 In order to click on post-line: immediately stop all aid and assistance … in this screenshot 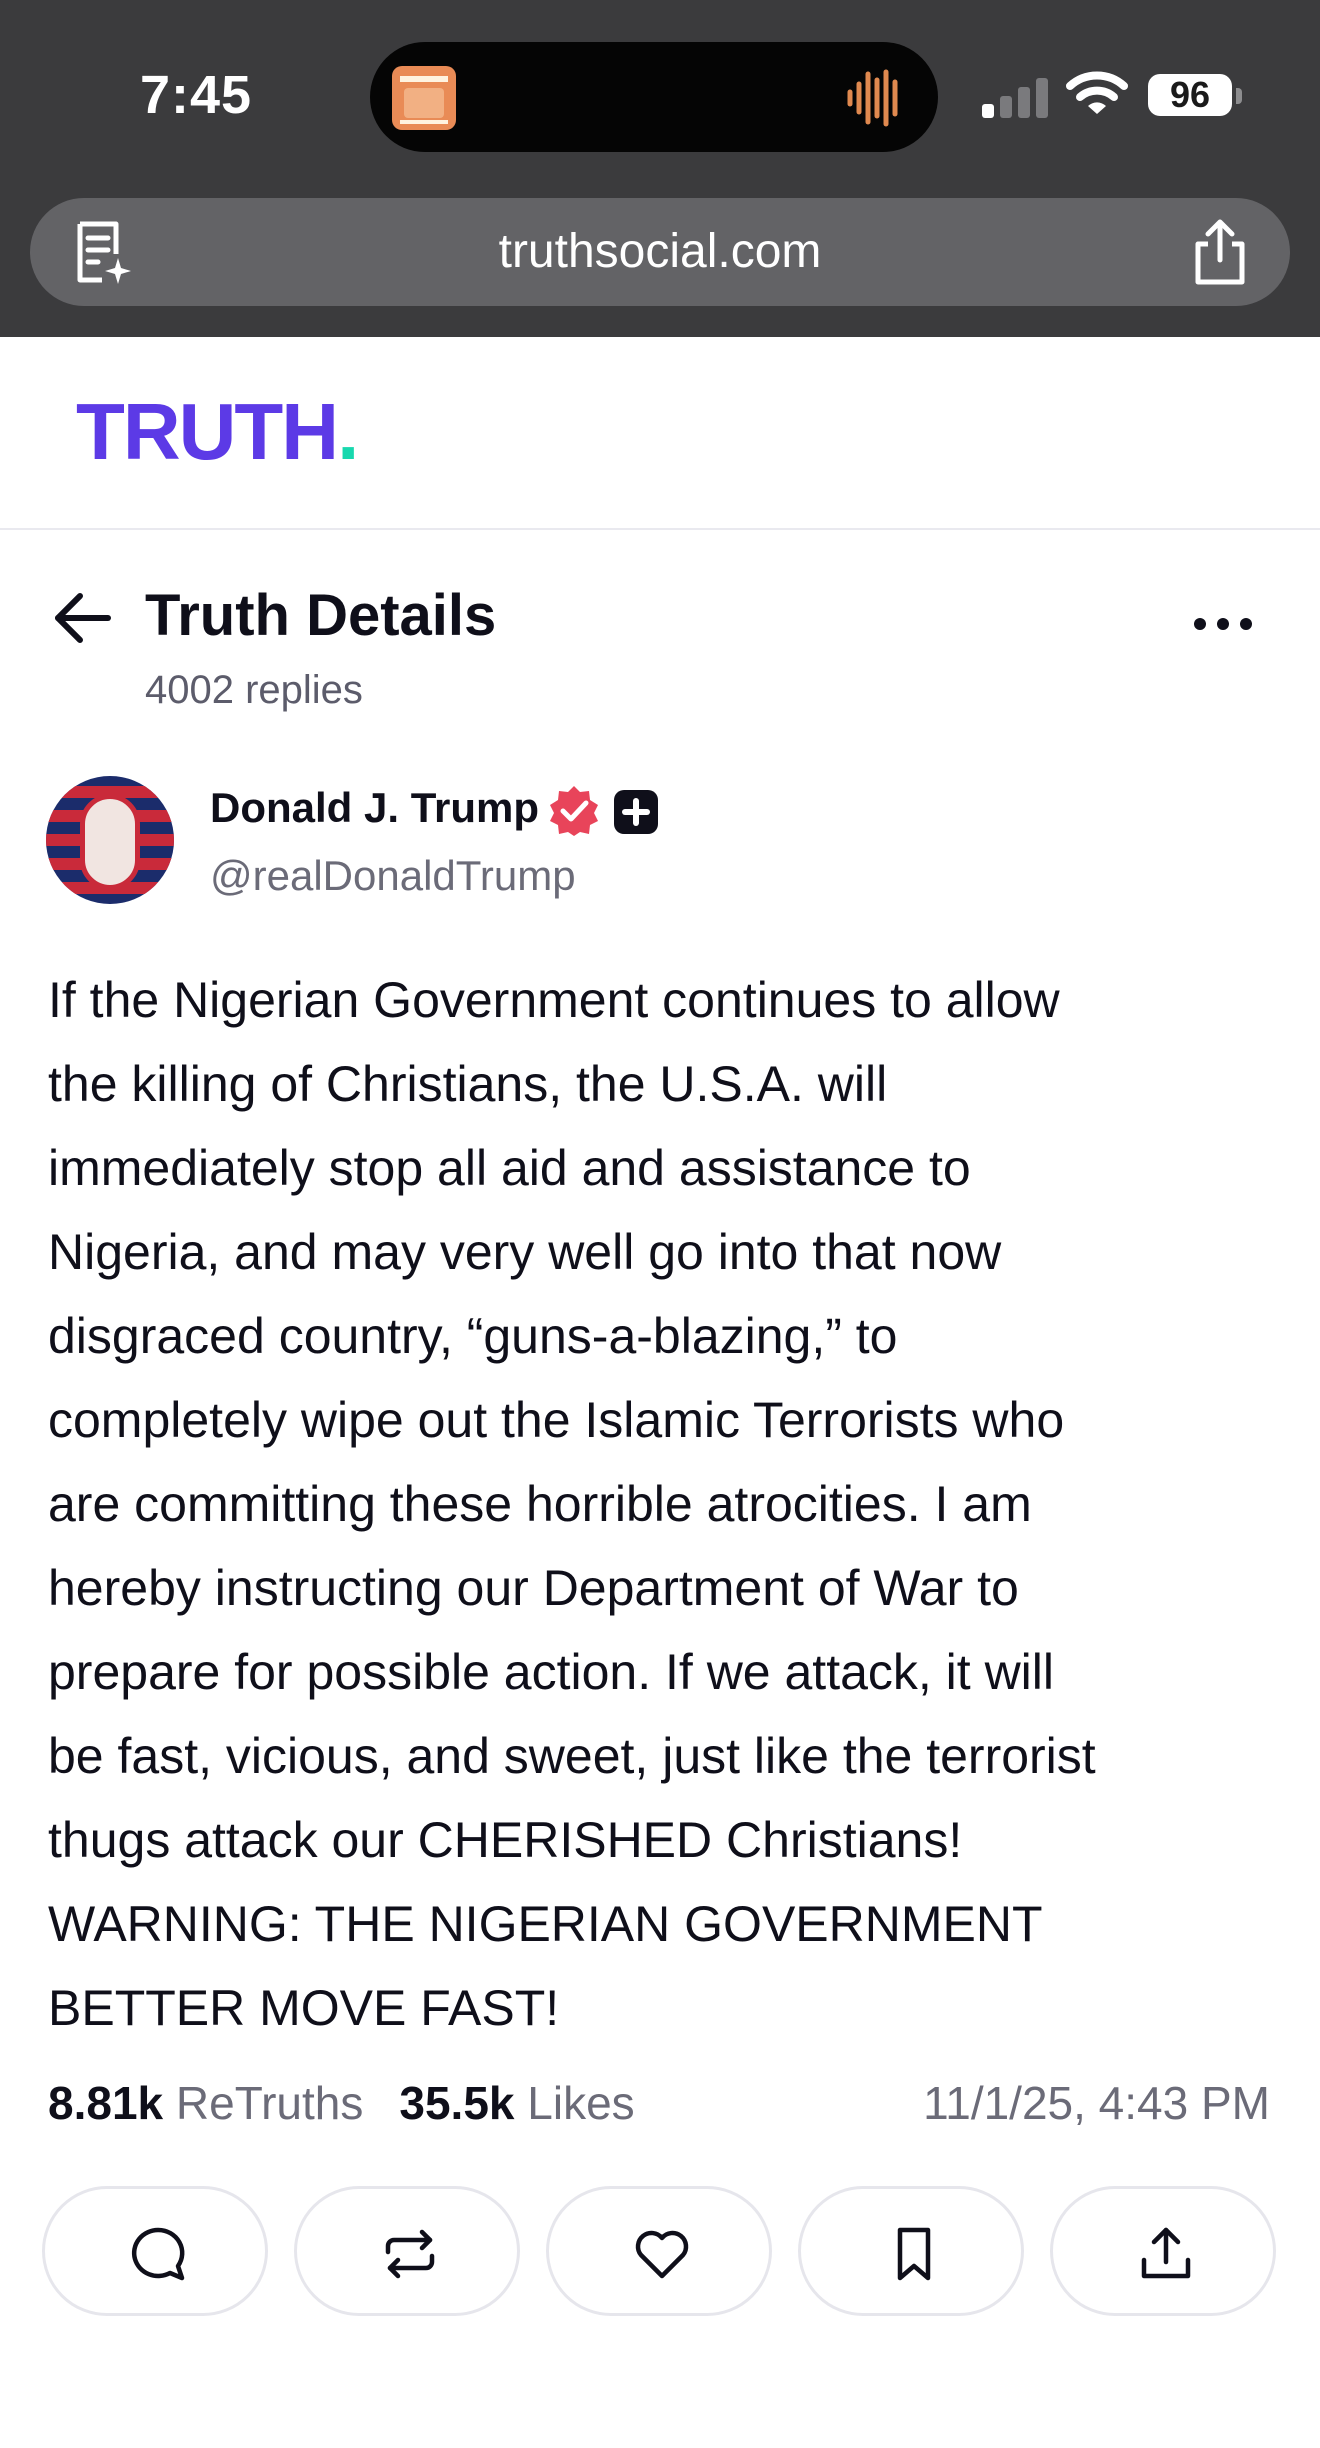, I will do `click(509, 1168)`.